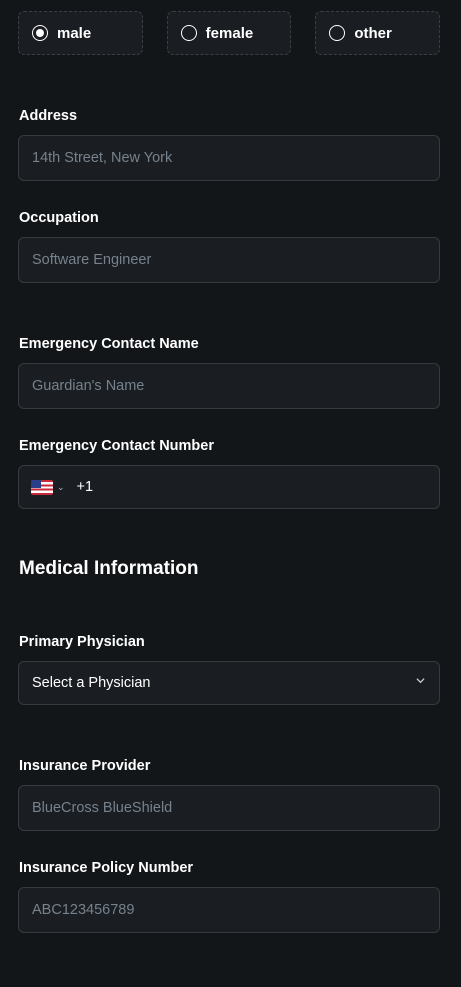 Image resolution: width=461 pixels, height=987 pixels. Describe the element at coordinates (102, 808) in the screenshot. I see `insurance-provider-placeholder: BlueCross BlueShield` at that location.